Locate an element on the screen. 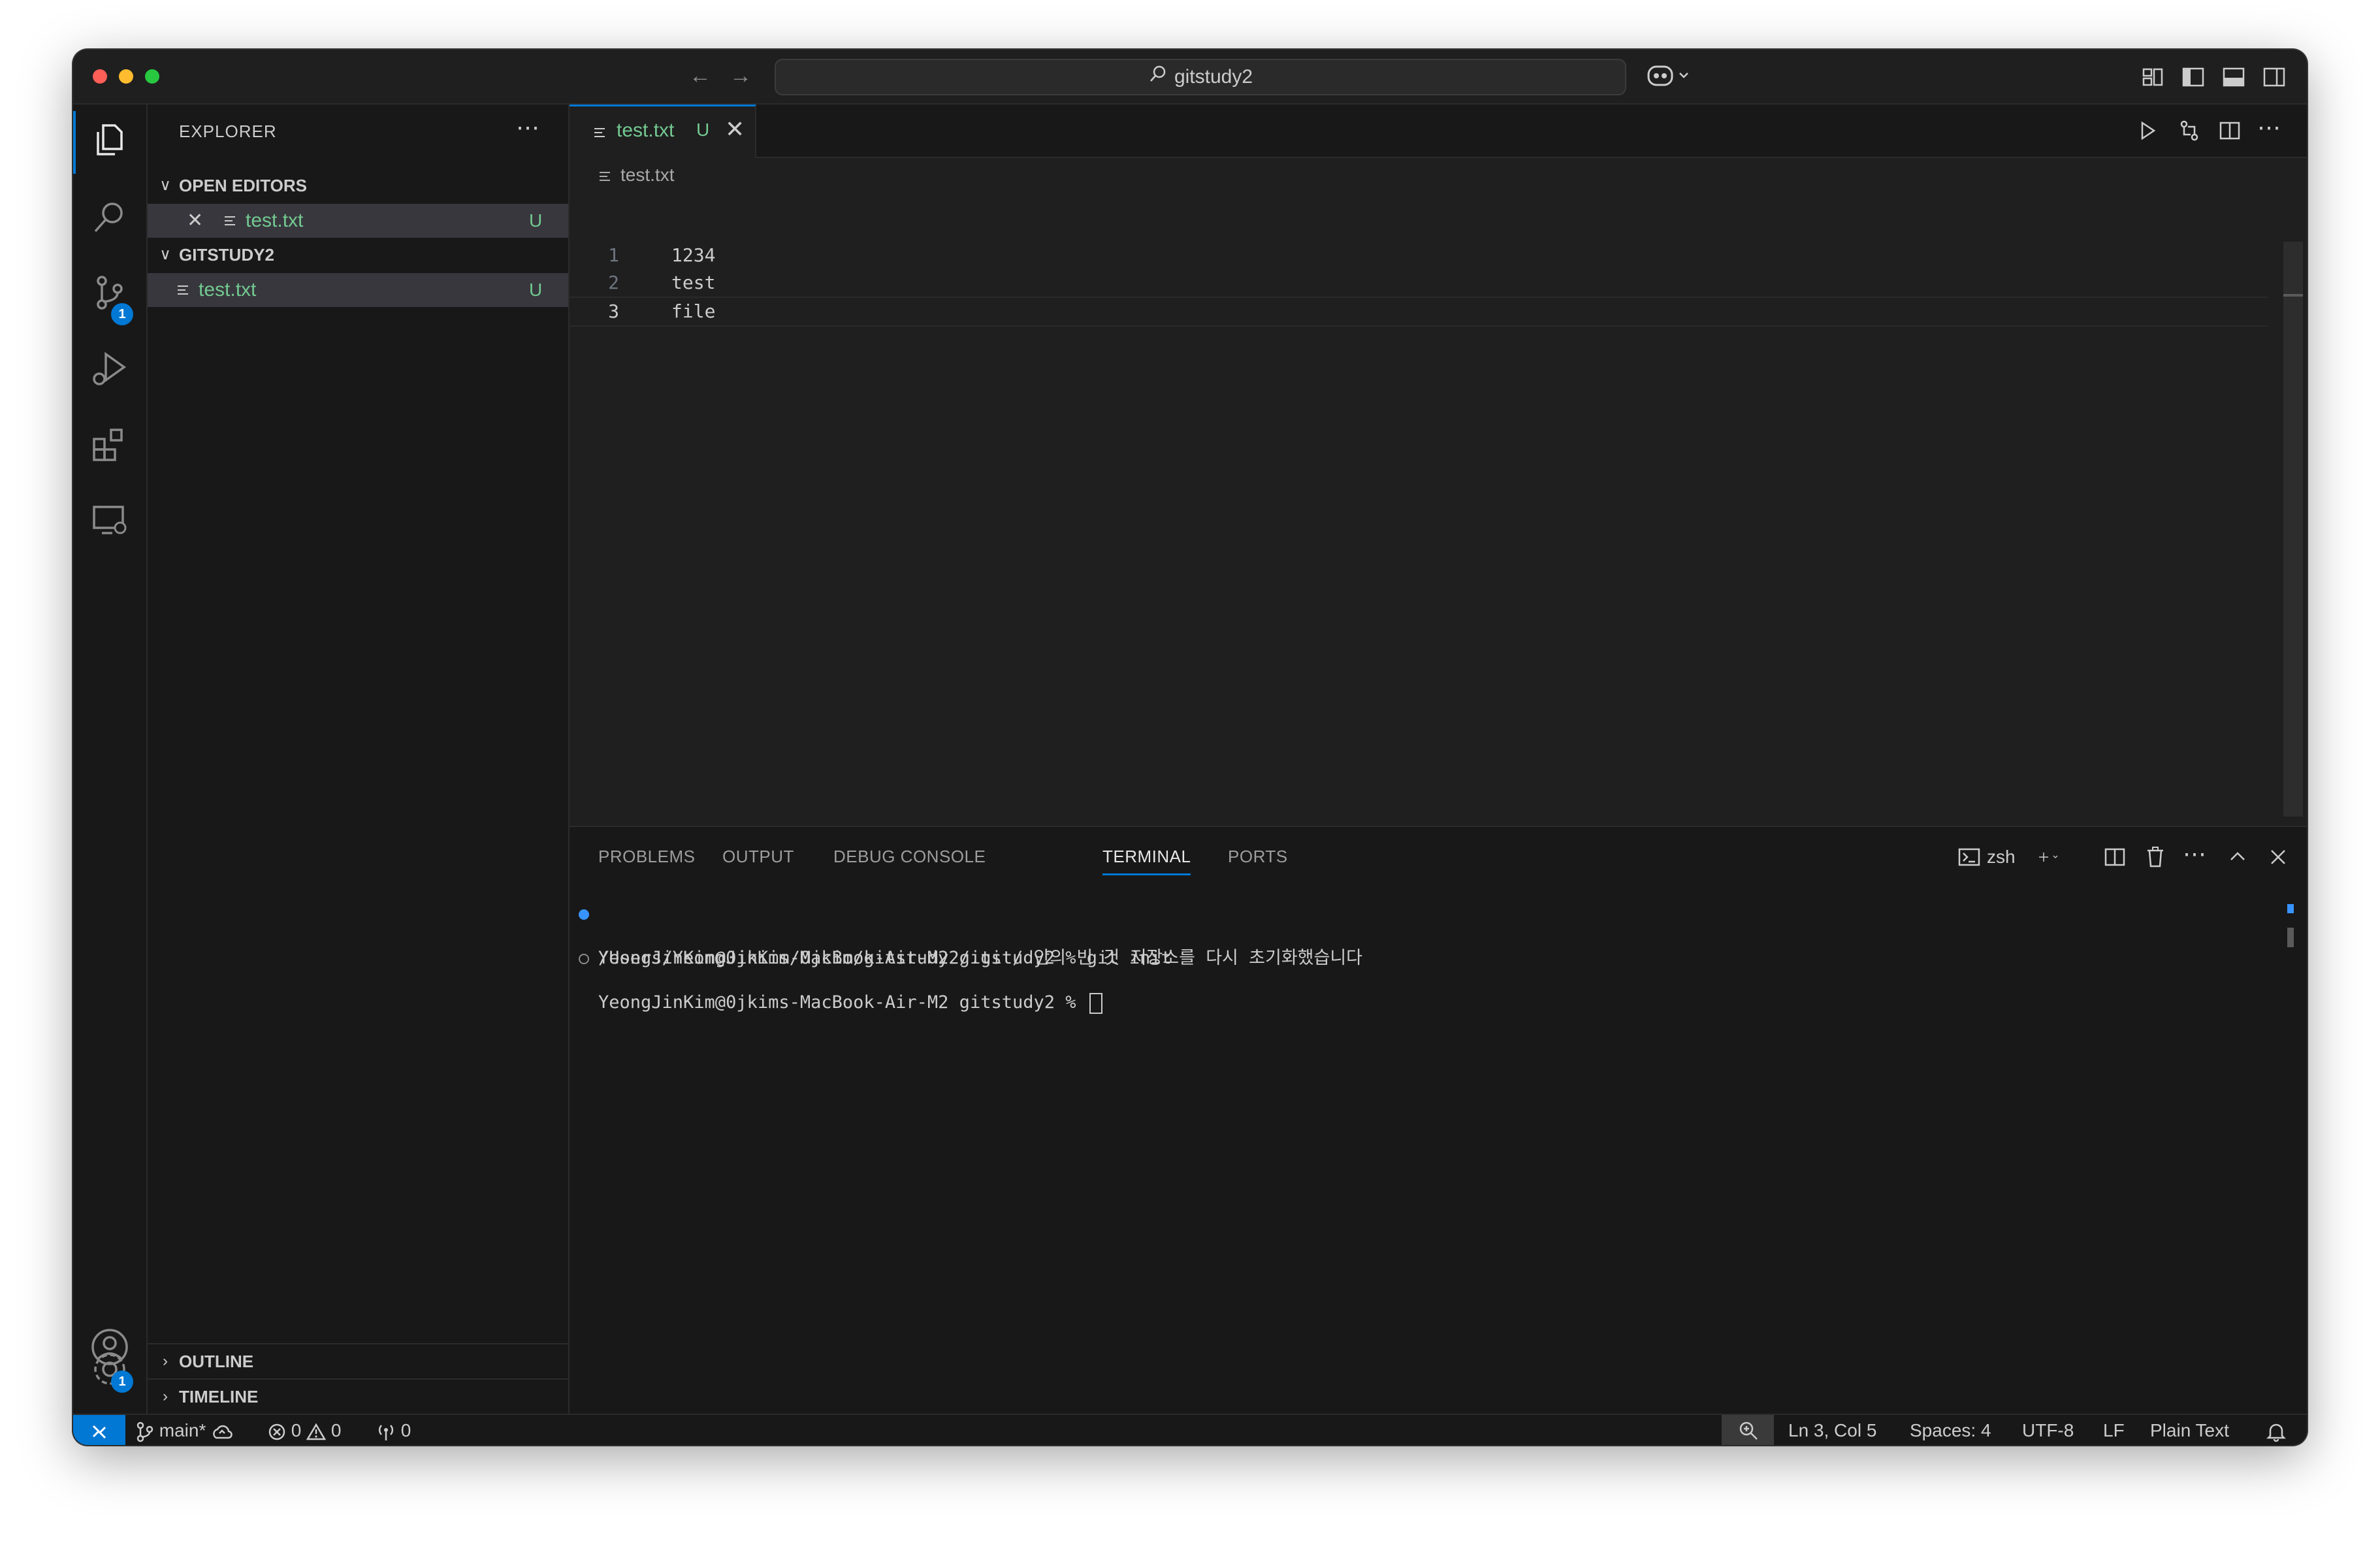  error-icon is located at coordinates (276, 1431).